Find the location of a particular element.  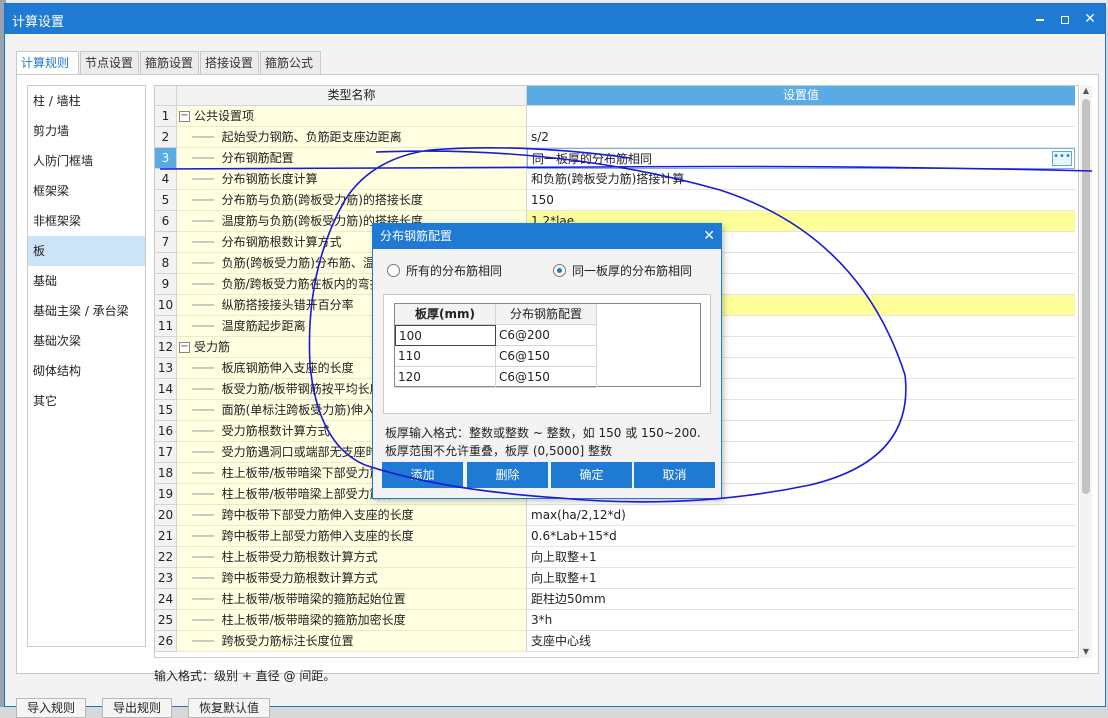

delete-button: 删除 is located at coordinates (507, 475).